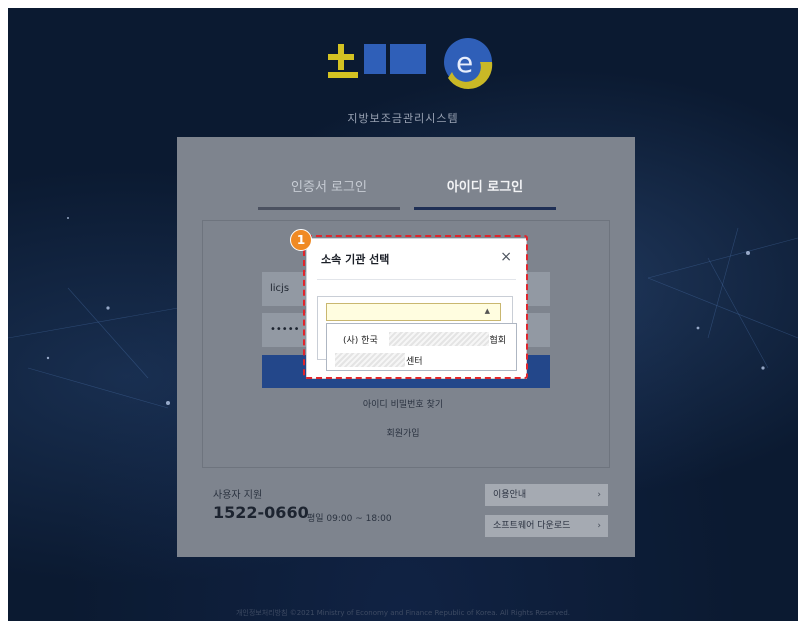  What do you see at coordinates (485, 185) in the screenshot?
I see `tab-id-login: 아이디 로그인` at bounding box center [485, 185].